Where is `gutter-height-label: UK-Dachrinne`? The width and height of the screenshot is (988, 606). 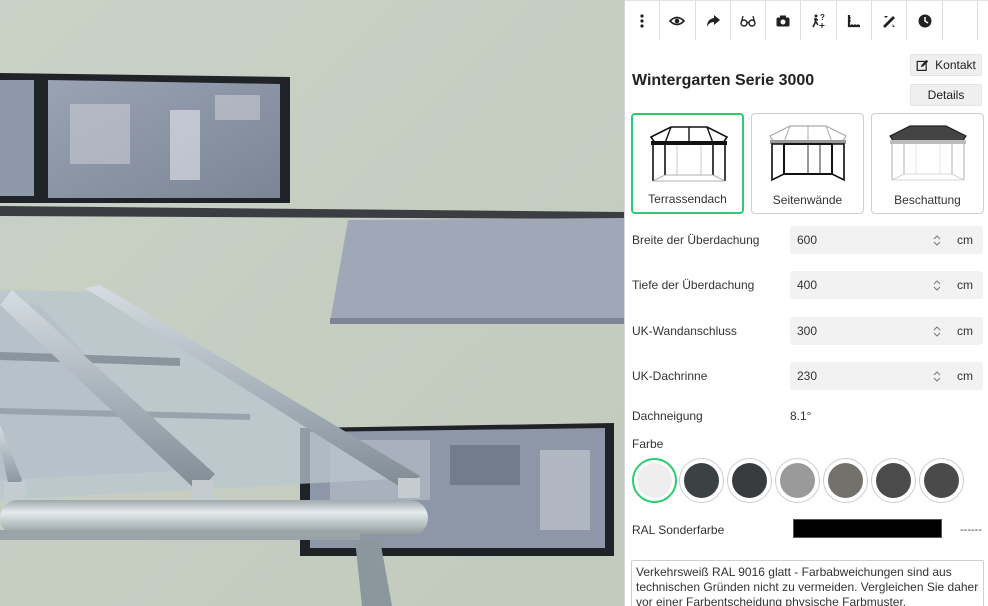
gutter-height-label: UK-Dachrinne is located at coordinates (670, 376).